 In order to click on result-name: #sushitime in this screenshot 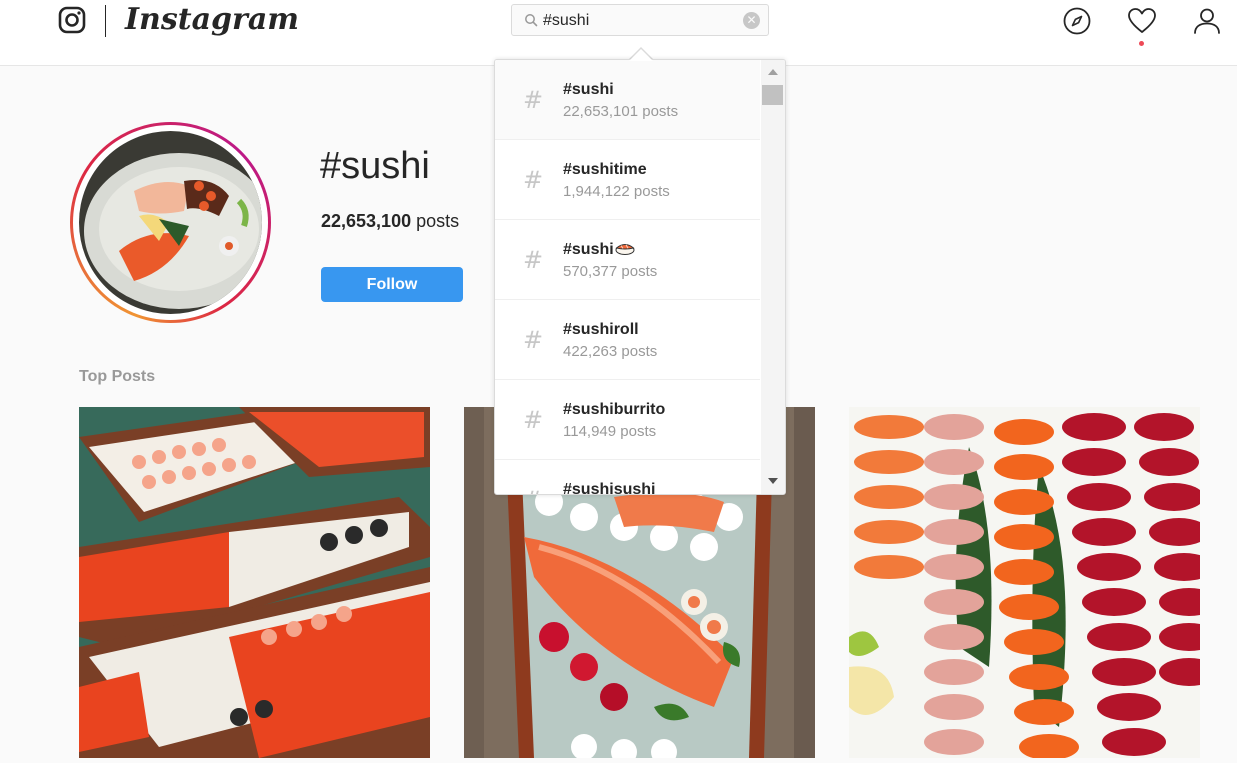, I will do `click(605, 169)`.